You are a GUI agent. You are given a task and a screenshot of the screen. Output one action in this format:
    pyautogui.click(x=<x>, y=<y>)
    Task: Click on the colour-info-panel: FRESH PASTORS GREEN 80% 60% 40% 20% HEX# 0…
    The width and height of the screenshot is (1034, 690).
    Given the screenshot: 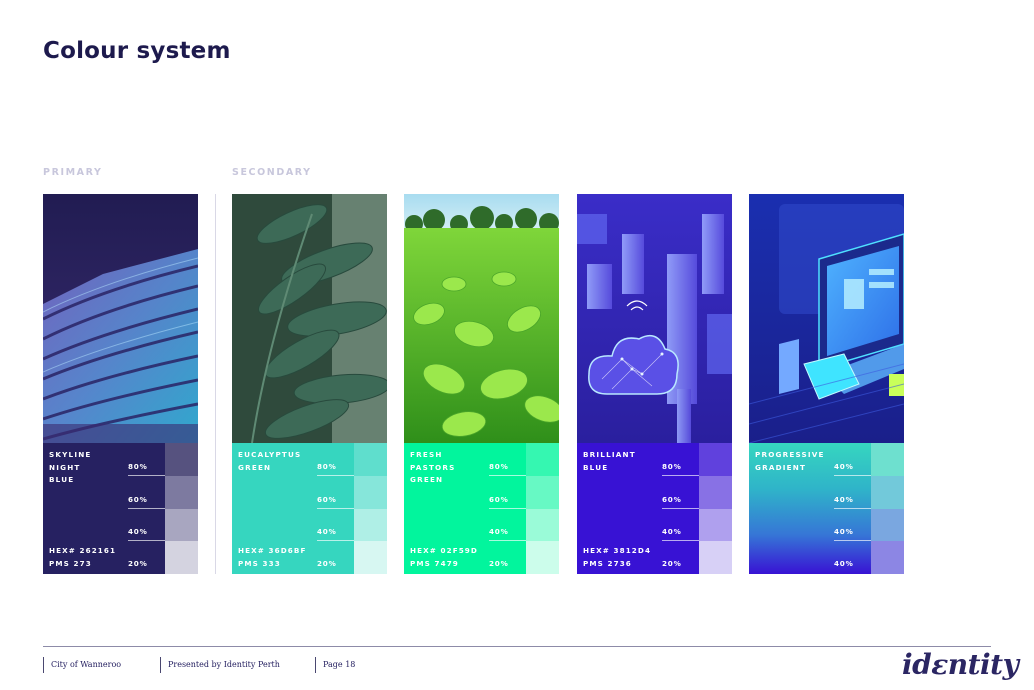 What is the action you would take?
    pyautogui.click(x=481, y=508)
    